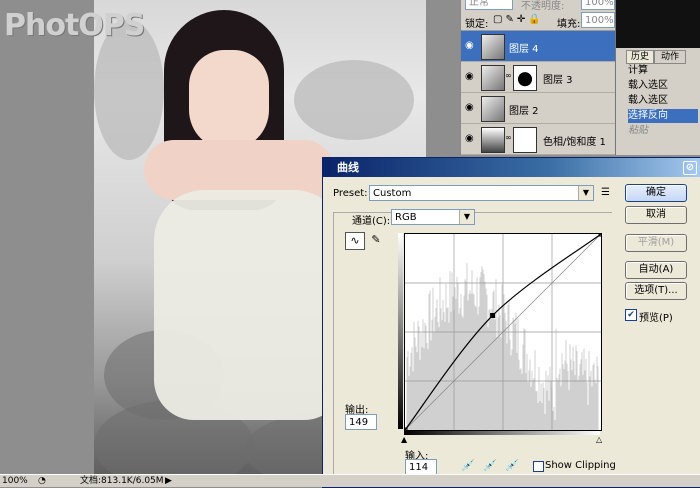 The image size is (700, 488). I want to click on actions-tab: 动作, so click(670, 57).